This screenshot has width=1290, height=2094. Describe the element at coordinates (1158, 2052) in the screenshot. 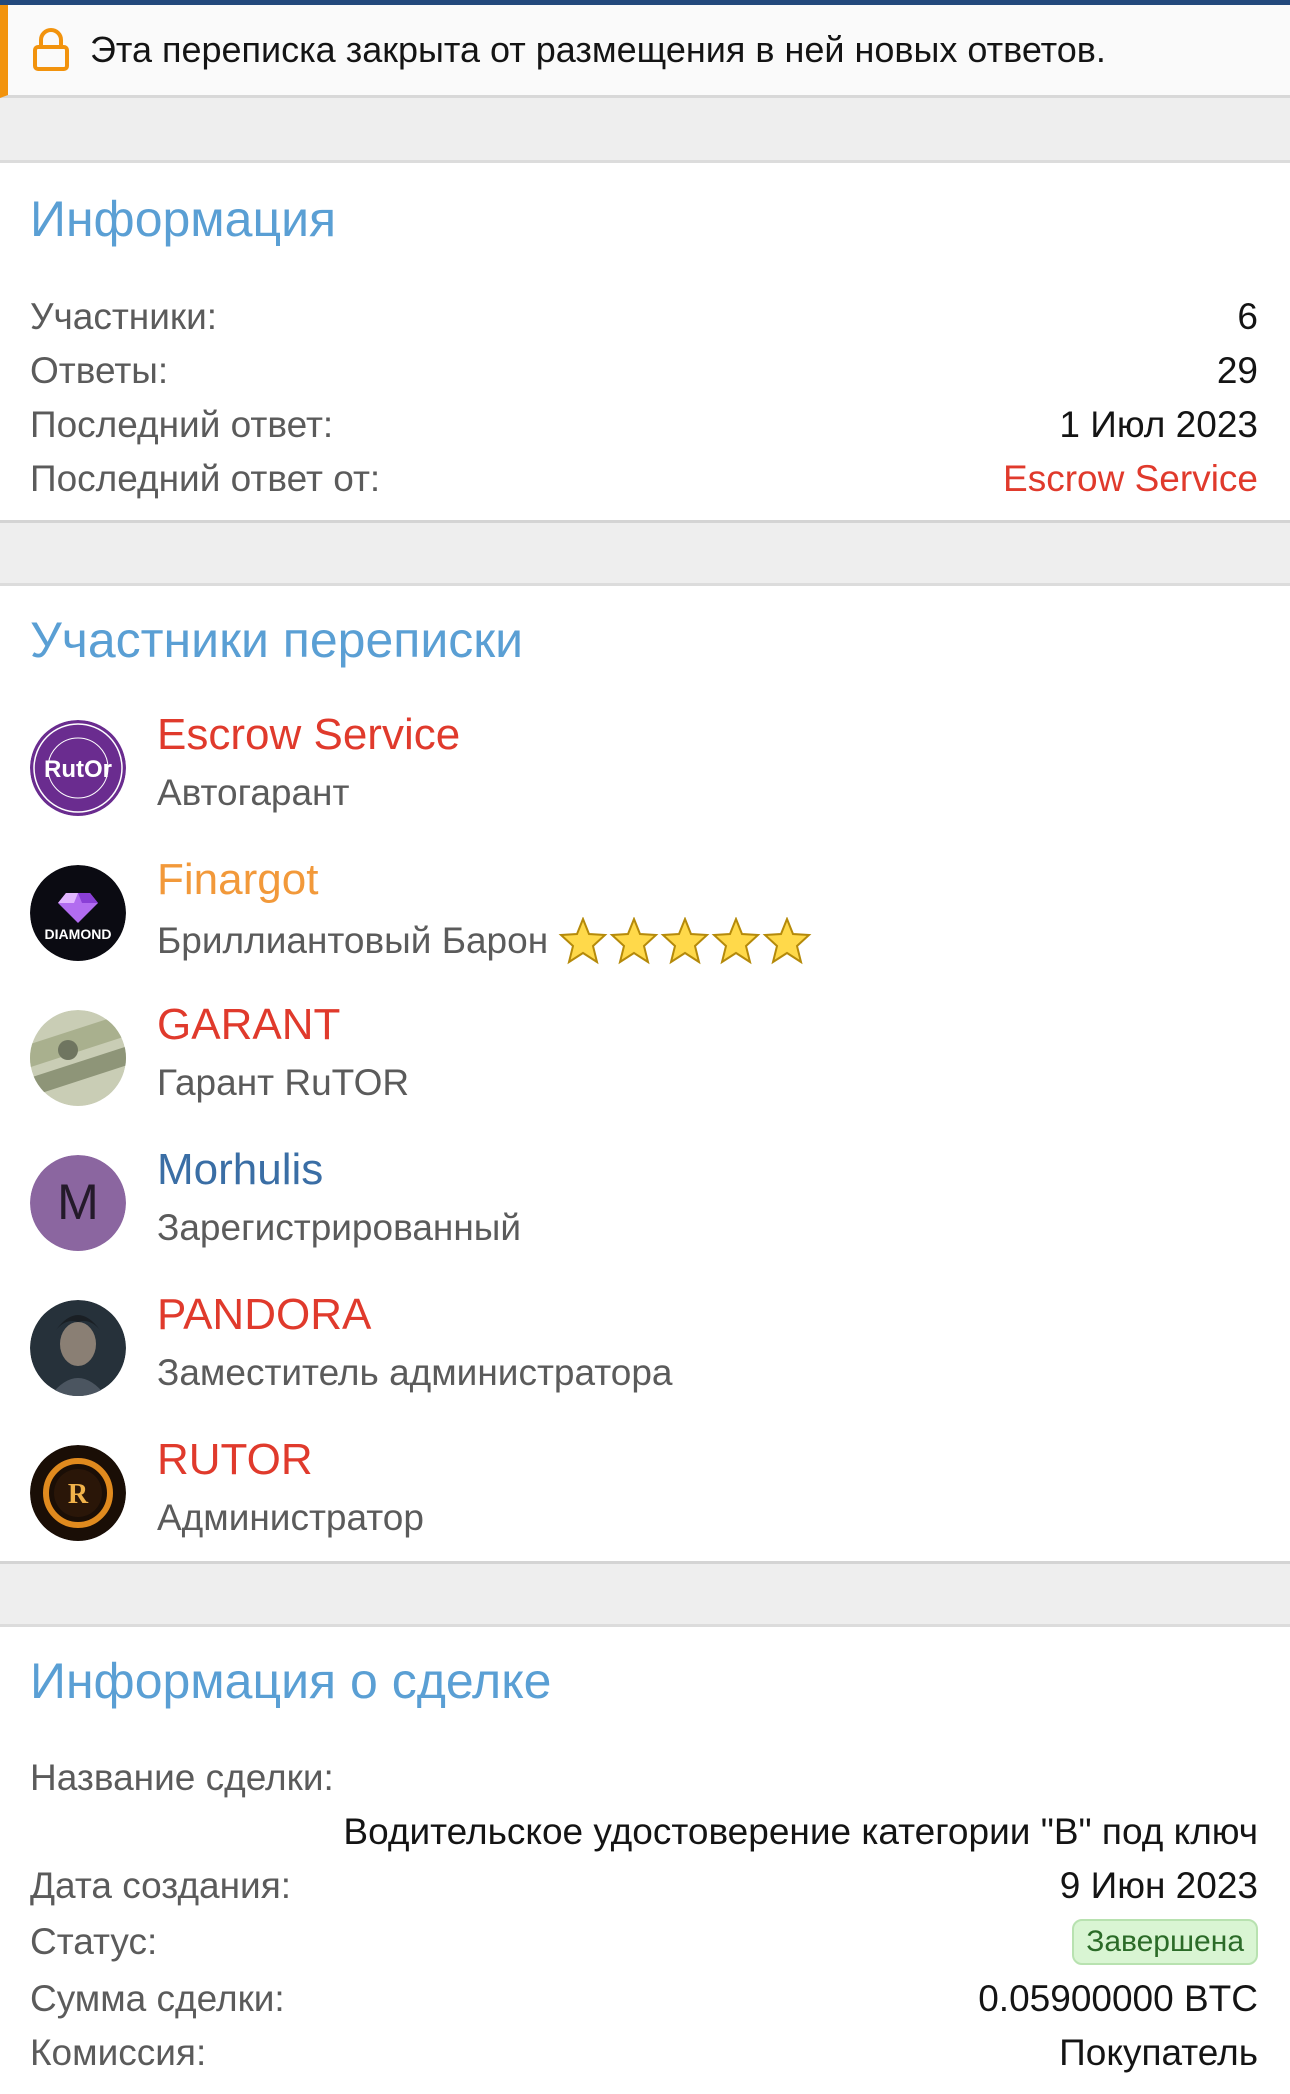

I see `deal-fee-value: Покупатель` at that location.